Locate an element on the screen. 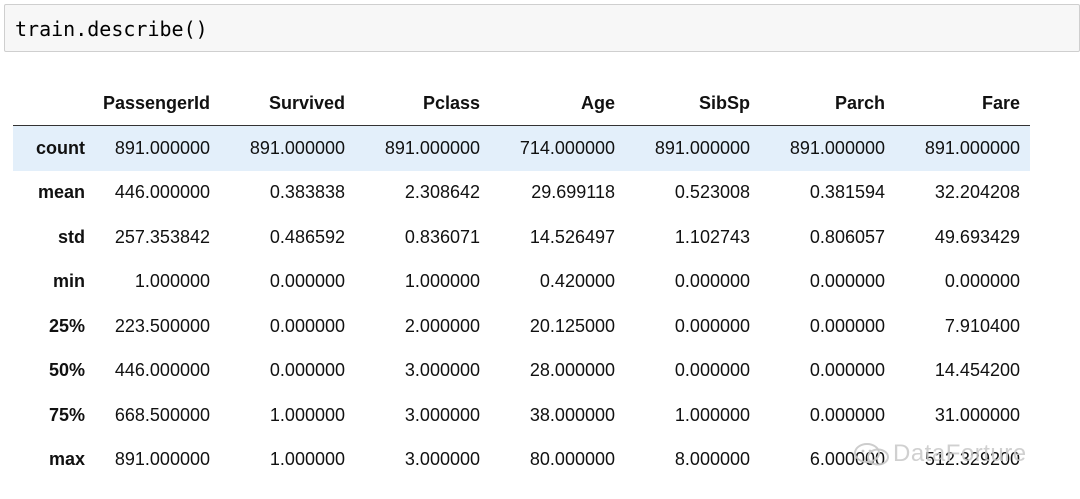  table-cell: 28.000000 is located at coordinates (572, 370).